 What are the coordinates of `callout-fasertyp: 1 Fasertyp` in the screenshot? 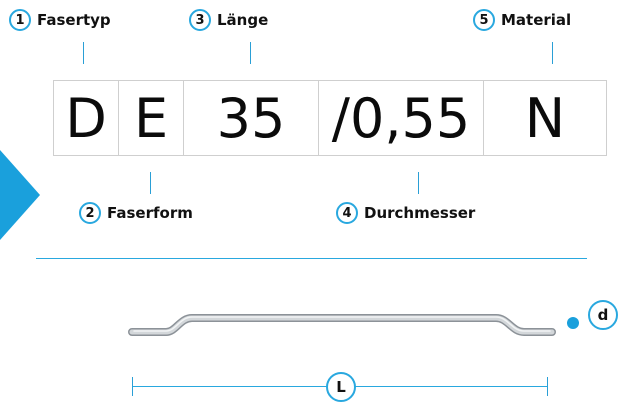 It's located at (60, 20).